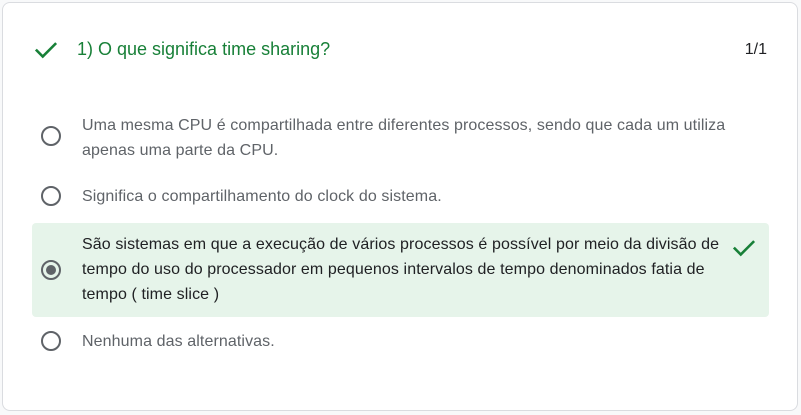 The image size is (801, 415). I want to click on score-label: 1/1, so click(755, 49).